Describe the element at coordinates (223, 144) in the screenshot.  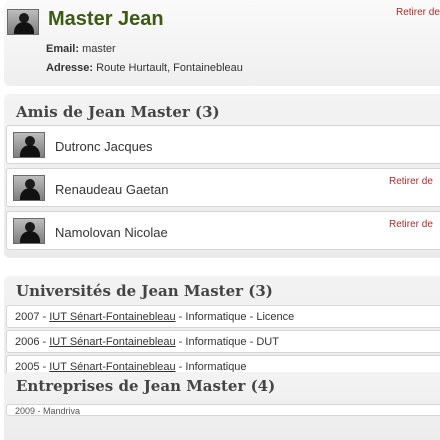
I see `friend-row: Dutronc Jacques` at that location.